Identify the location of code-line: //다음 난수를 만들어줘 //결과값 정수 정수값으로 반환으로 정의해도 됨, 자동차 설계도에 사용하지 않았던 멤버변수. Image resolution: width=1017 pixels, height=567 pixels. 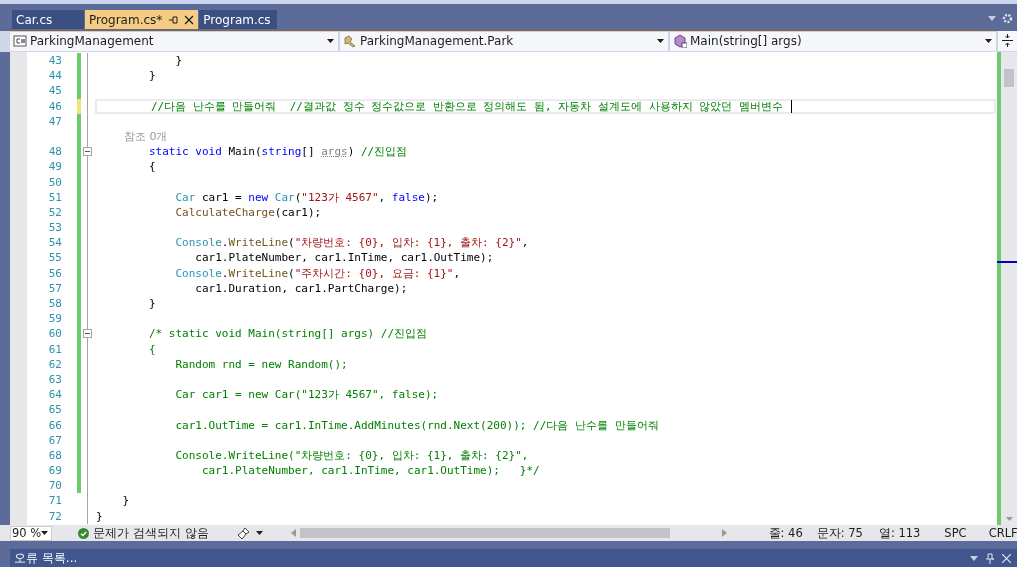
(466, 106).